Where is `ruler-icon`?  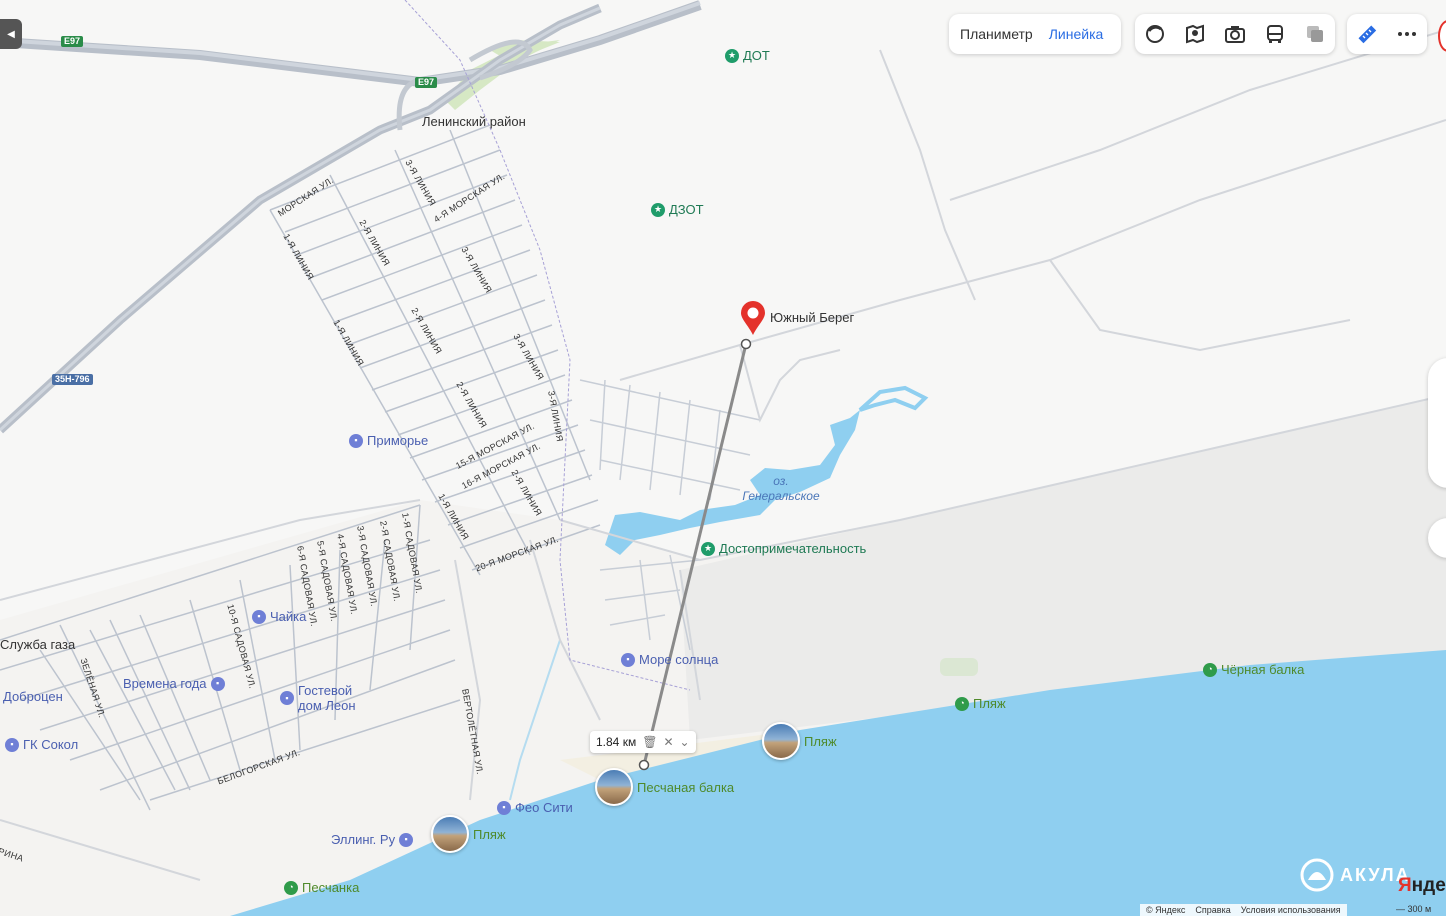
ruler-icon is located at coordinates (1367, 34).